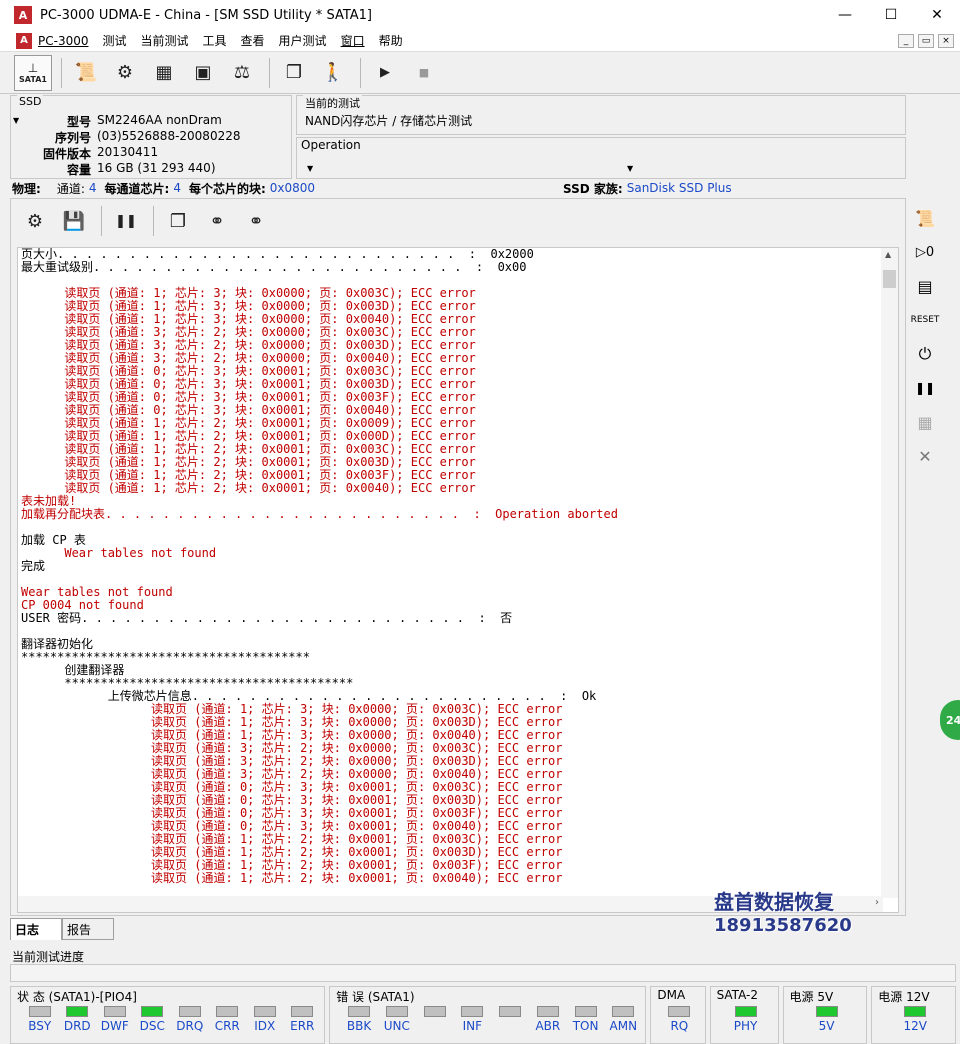 This screenshot has width=960, height=1044. Describe the element at coordinates (391, 40) in the screenshot. I see `menu-help: 帮助` at that location.